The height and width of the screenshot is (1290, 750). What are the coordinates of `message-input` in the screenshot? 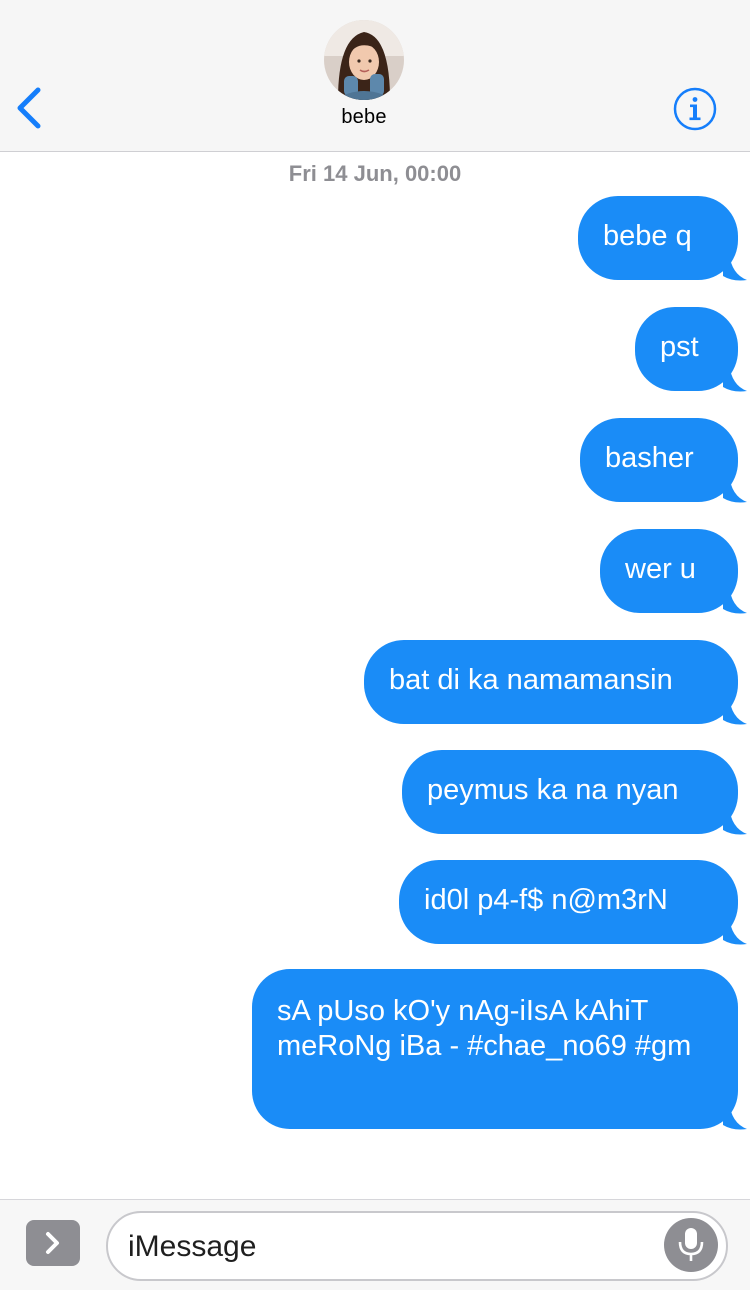 It's located at (388, 1247).